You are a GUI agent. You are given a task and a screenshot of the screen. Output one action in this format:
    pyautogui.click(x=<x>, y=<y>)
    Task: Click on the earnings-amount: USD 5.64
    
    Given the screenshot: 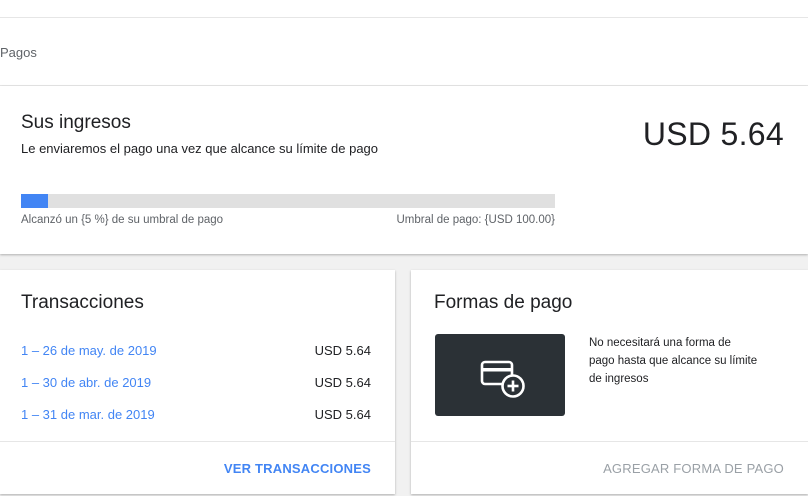 What is the action you would take?
    pyautogui.click(x=713, y=134)
    